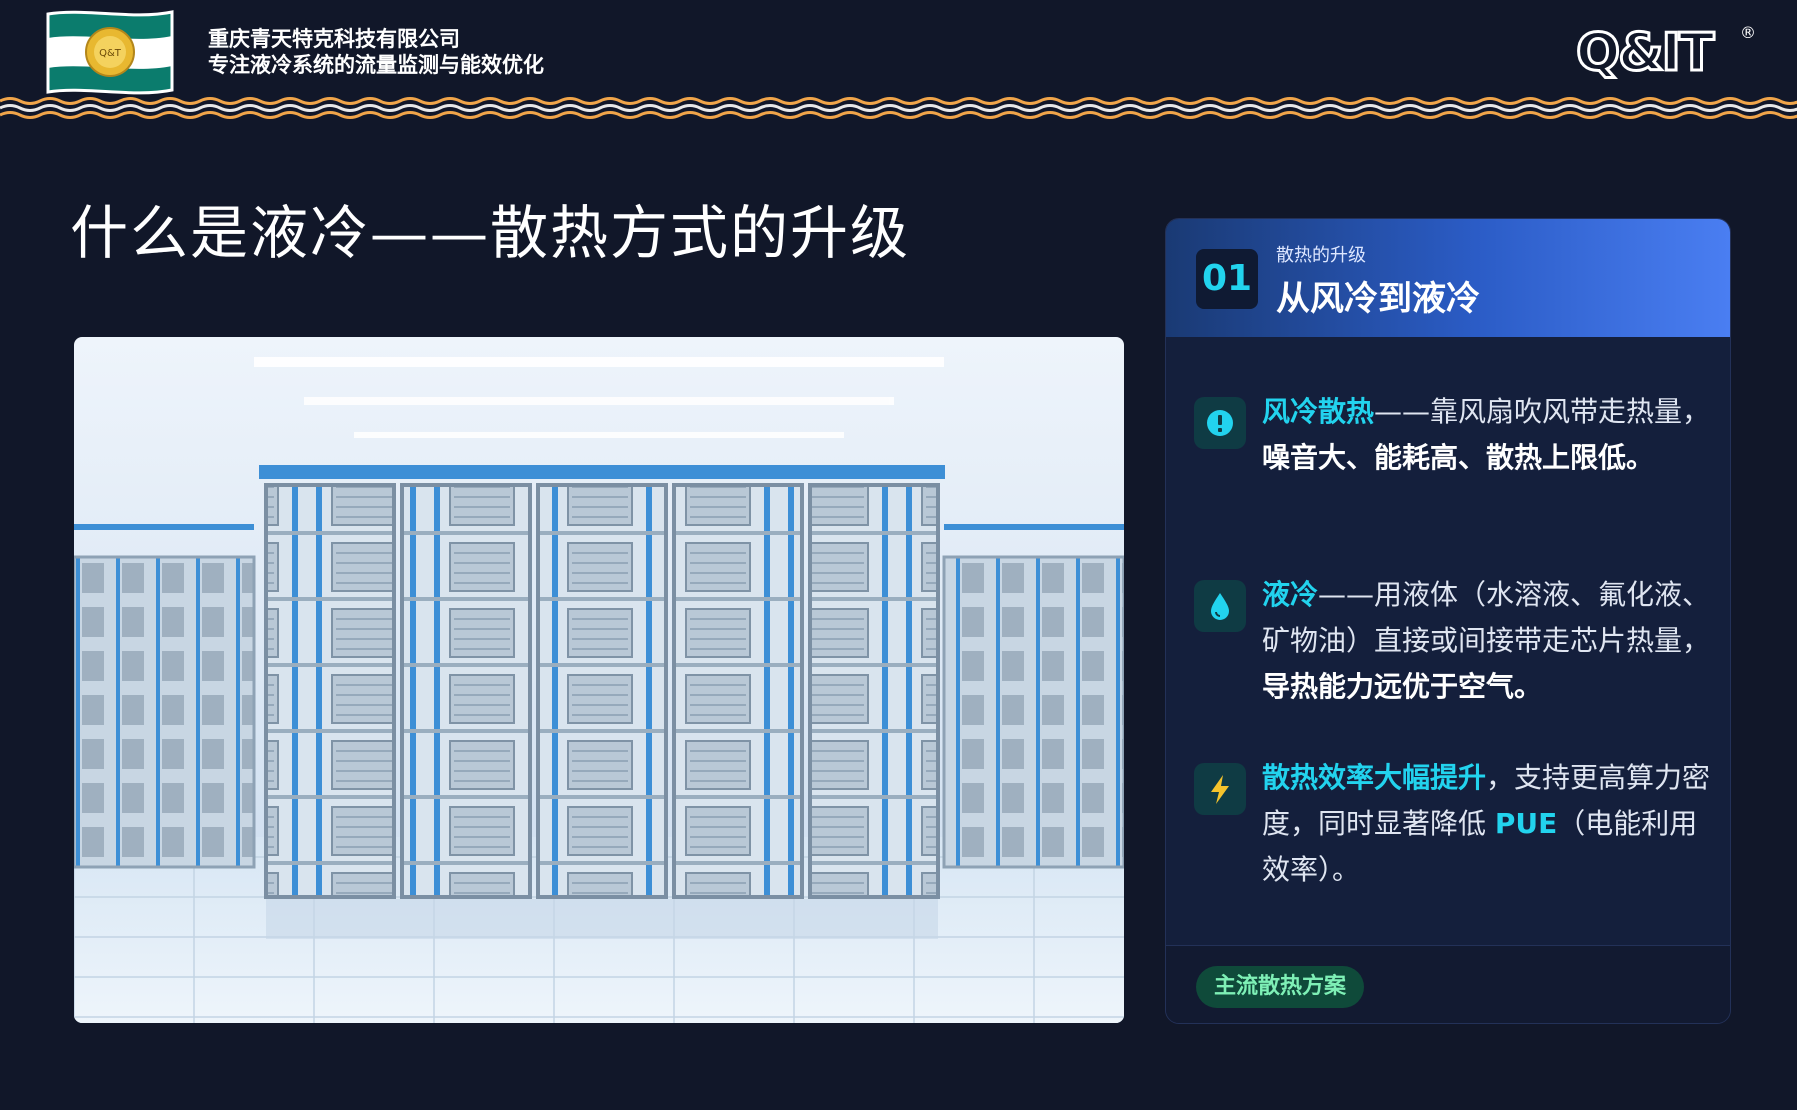 The height and width of the screenshot is (1110, 1797). I want to click on brand-mark-text: Q&IT, so click(1645, 52).